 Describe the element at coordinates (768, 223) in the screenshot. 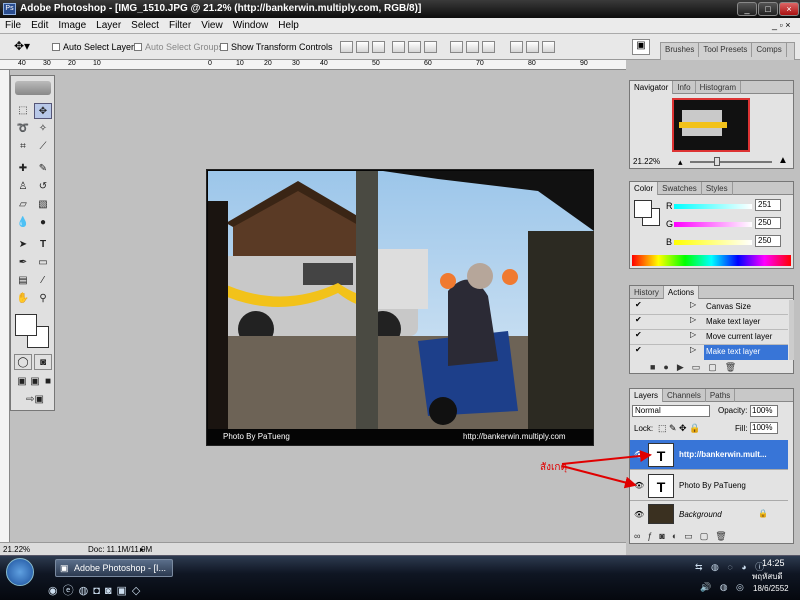

I see `g-value-input: 250` at that location.